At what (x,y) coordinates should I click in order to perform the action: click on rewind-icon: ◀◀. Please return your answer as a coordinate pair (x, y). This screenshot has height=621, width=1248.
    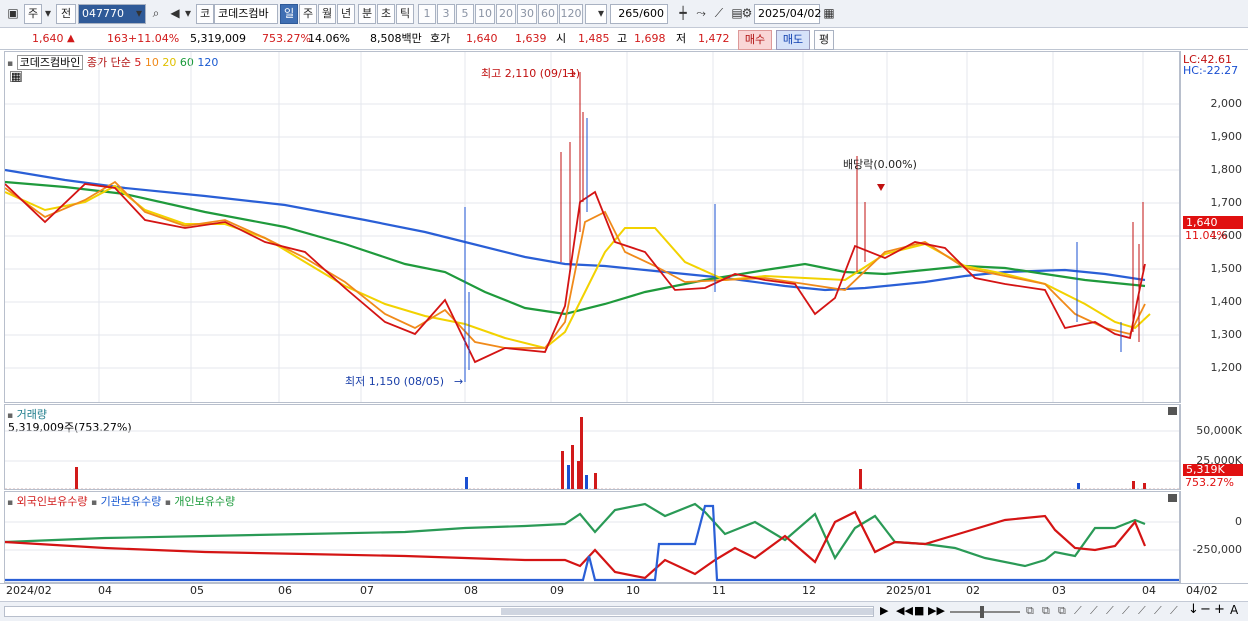
    Looking at the image, I should click on (904, 610).